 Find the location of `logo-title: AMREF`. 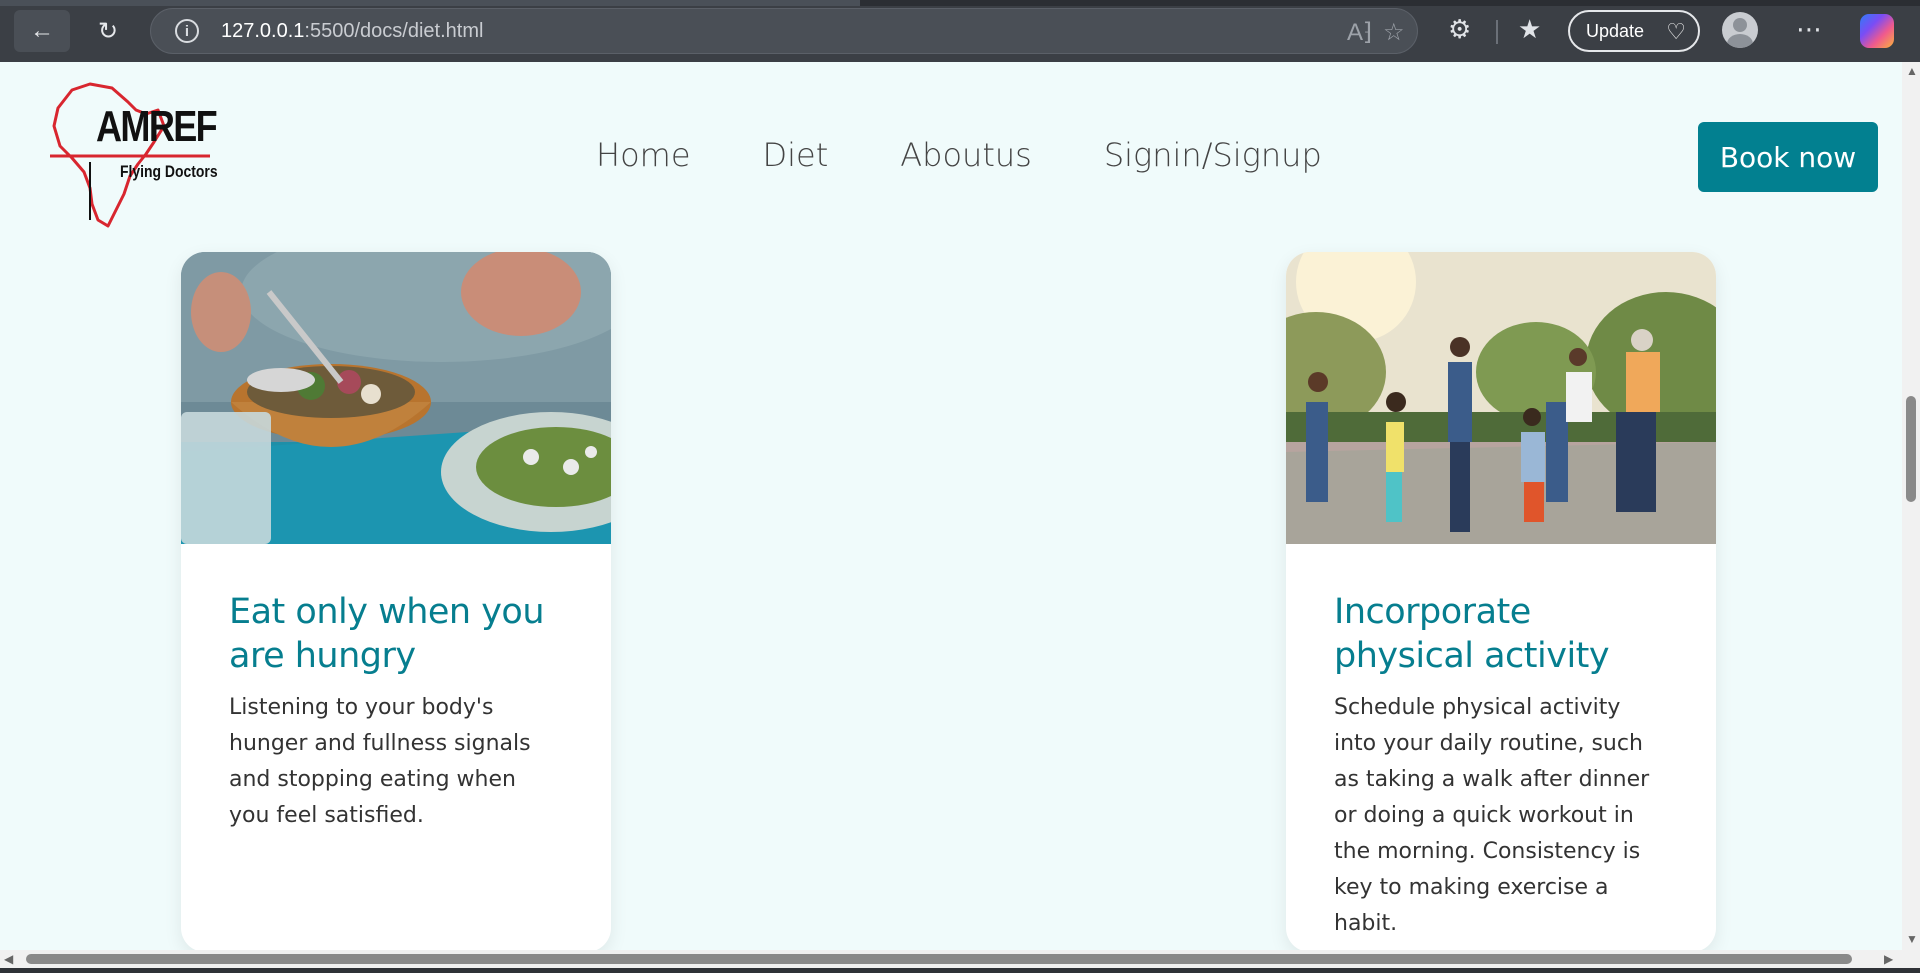

logo-title: AMREF is located at coordinates (157, 126).